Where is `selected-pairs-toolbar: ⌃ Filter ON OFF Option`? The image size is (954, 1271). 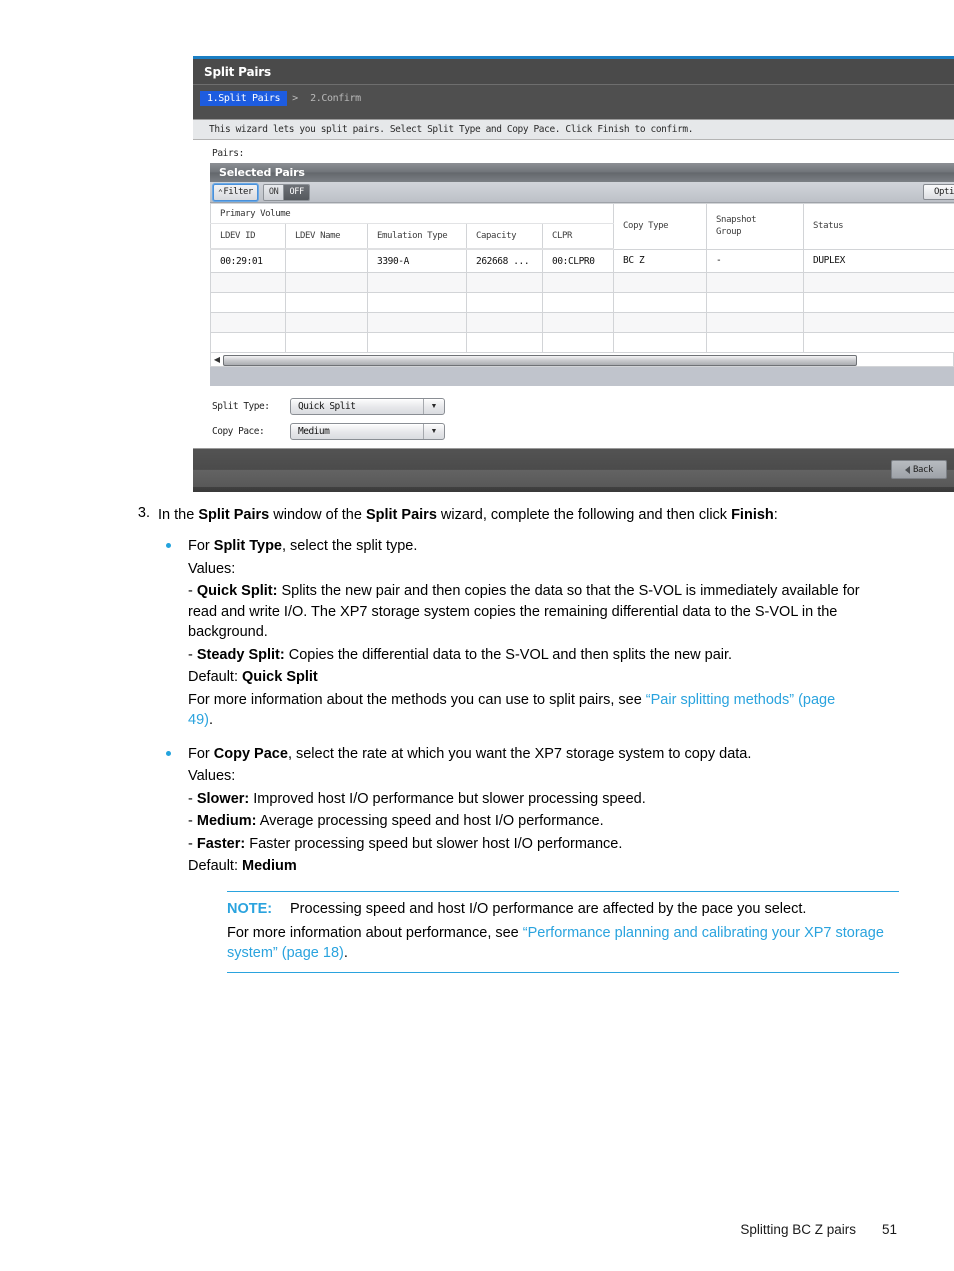
selected-pairs-toolbar: ⌃ Filter ON OFF Option is located at coordinates (582, 192).